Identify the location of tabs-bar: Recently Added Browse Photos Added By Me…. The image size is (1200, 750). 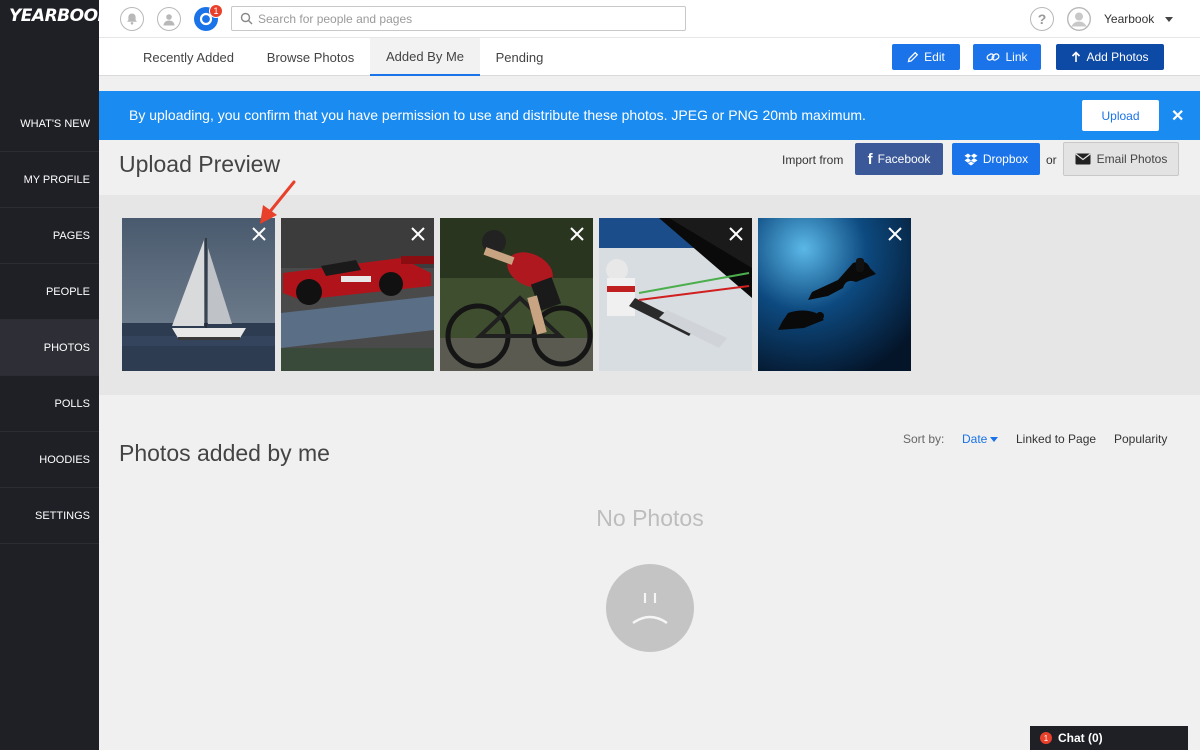
(649, 57).